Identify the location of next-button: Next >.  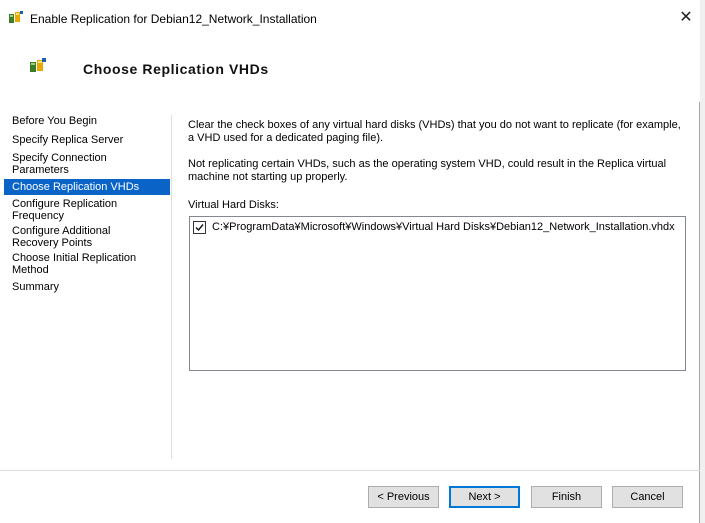
(484, 497).